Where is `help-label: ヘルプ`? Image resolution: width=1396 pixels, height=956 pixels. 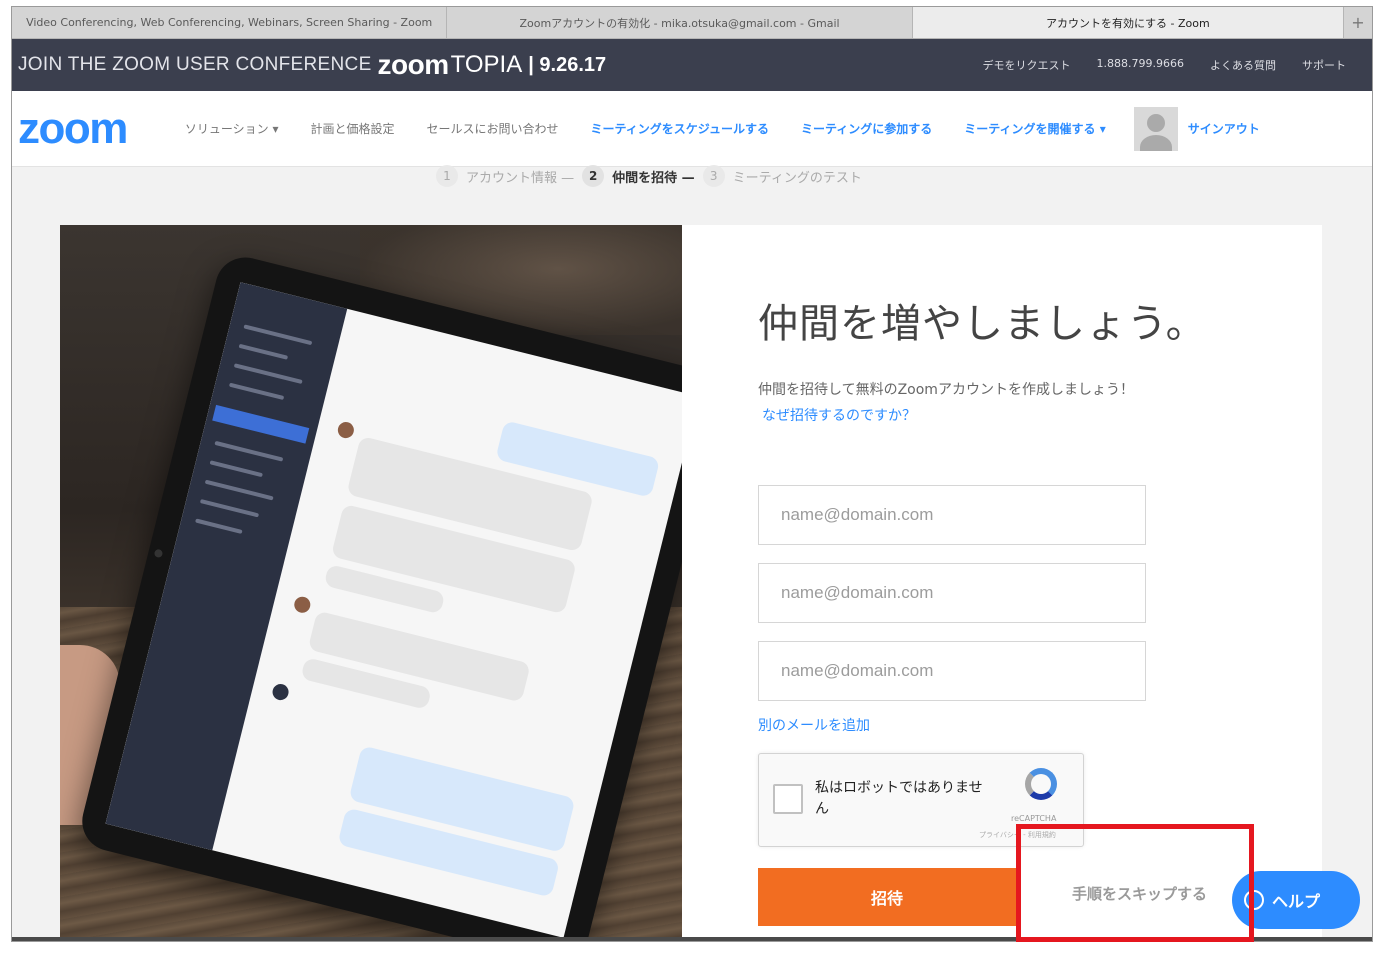
help-label: ヘルプ is located at coordinates (1296, 901).